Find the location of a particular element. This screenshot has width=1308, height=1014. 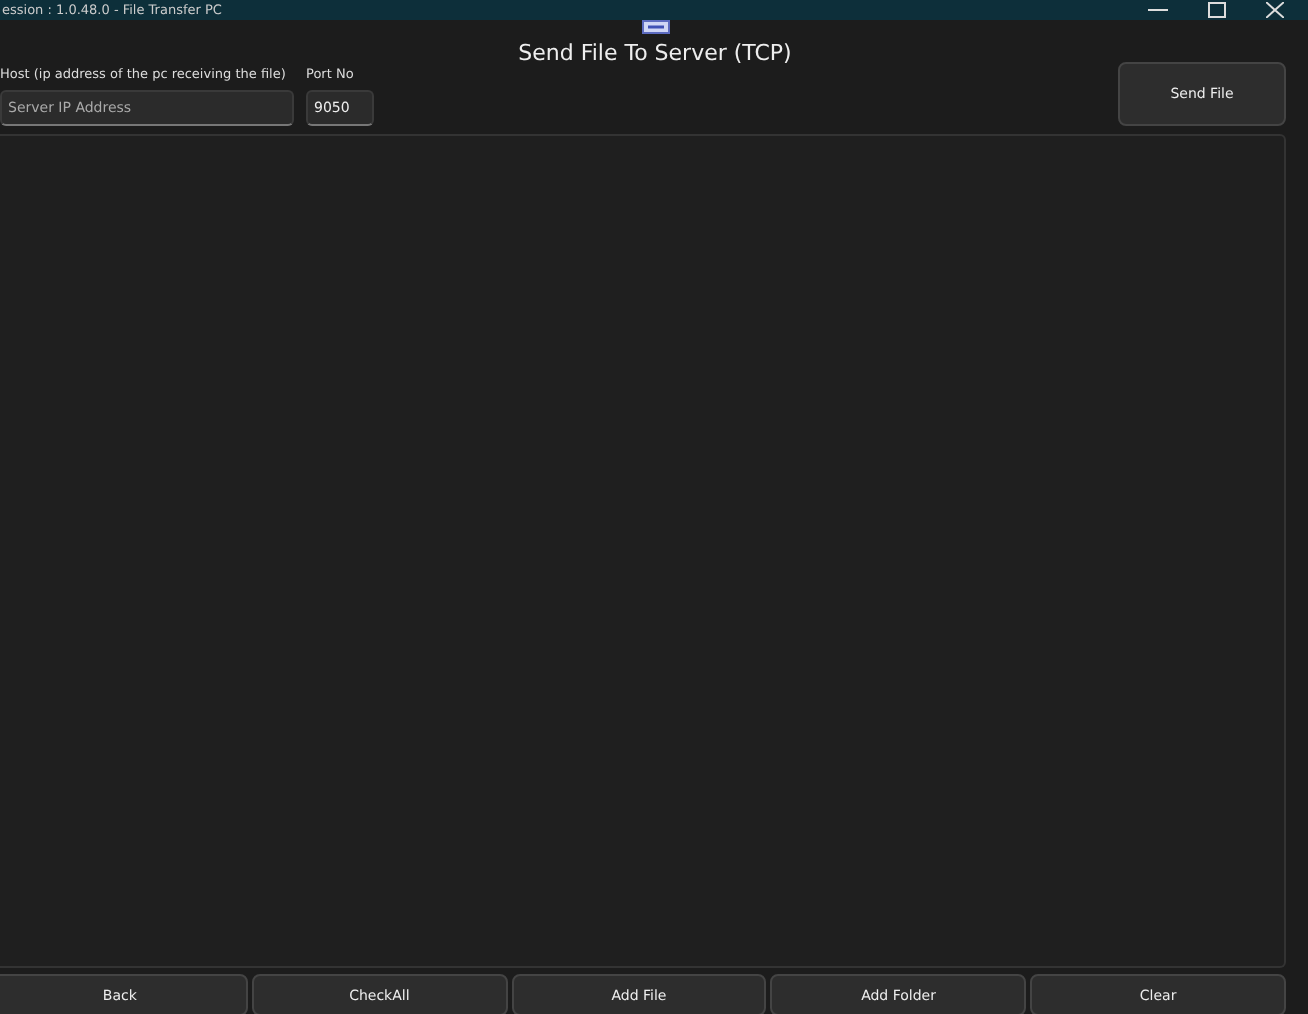

maximize-icon is located at coordinates (1217, 10).